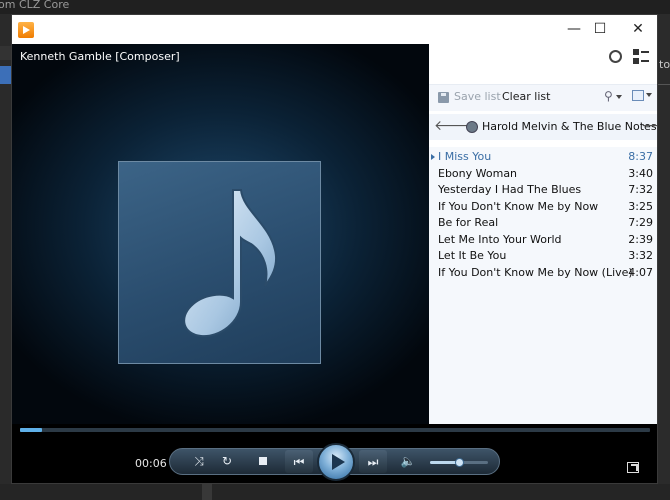  What do you see at coordinates (26, 30) in the screenshot?
I see `media-player-icon` at bounding box center [26, 30].